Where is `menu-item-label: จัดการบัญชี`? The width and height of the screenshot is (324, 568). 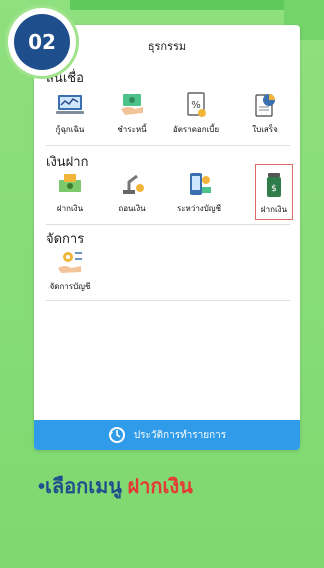
menu-item-label: จัดการบัญชี is located at coordinates (70, 286).